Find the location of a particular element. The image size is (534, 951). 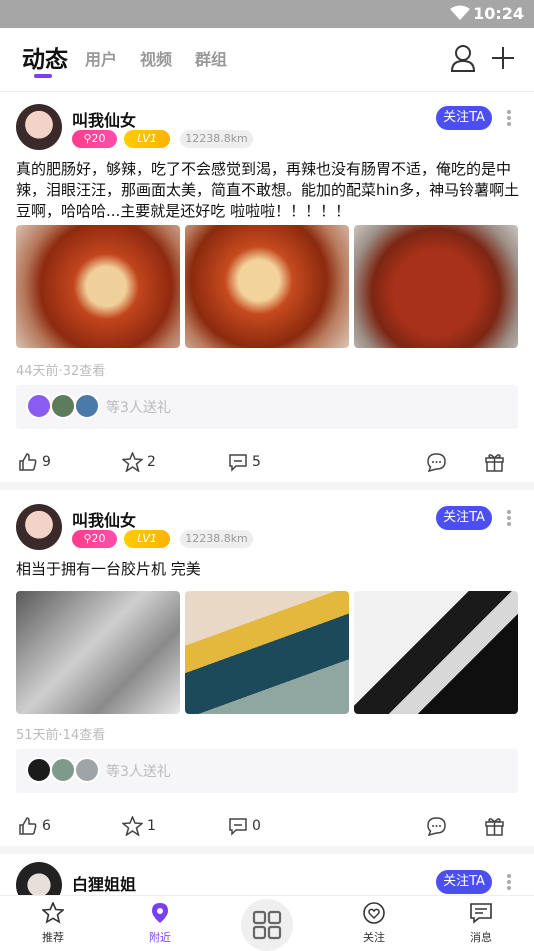

bottom-nav: 推荐 附近 关注 消息 is located at coordinates (267, 923).